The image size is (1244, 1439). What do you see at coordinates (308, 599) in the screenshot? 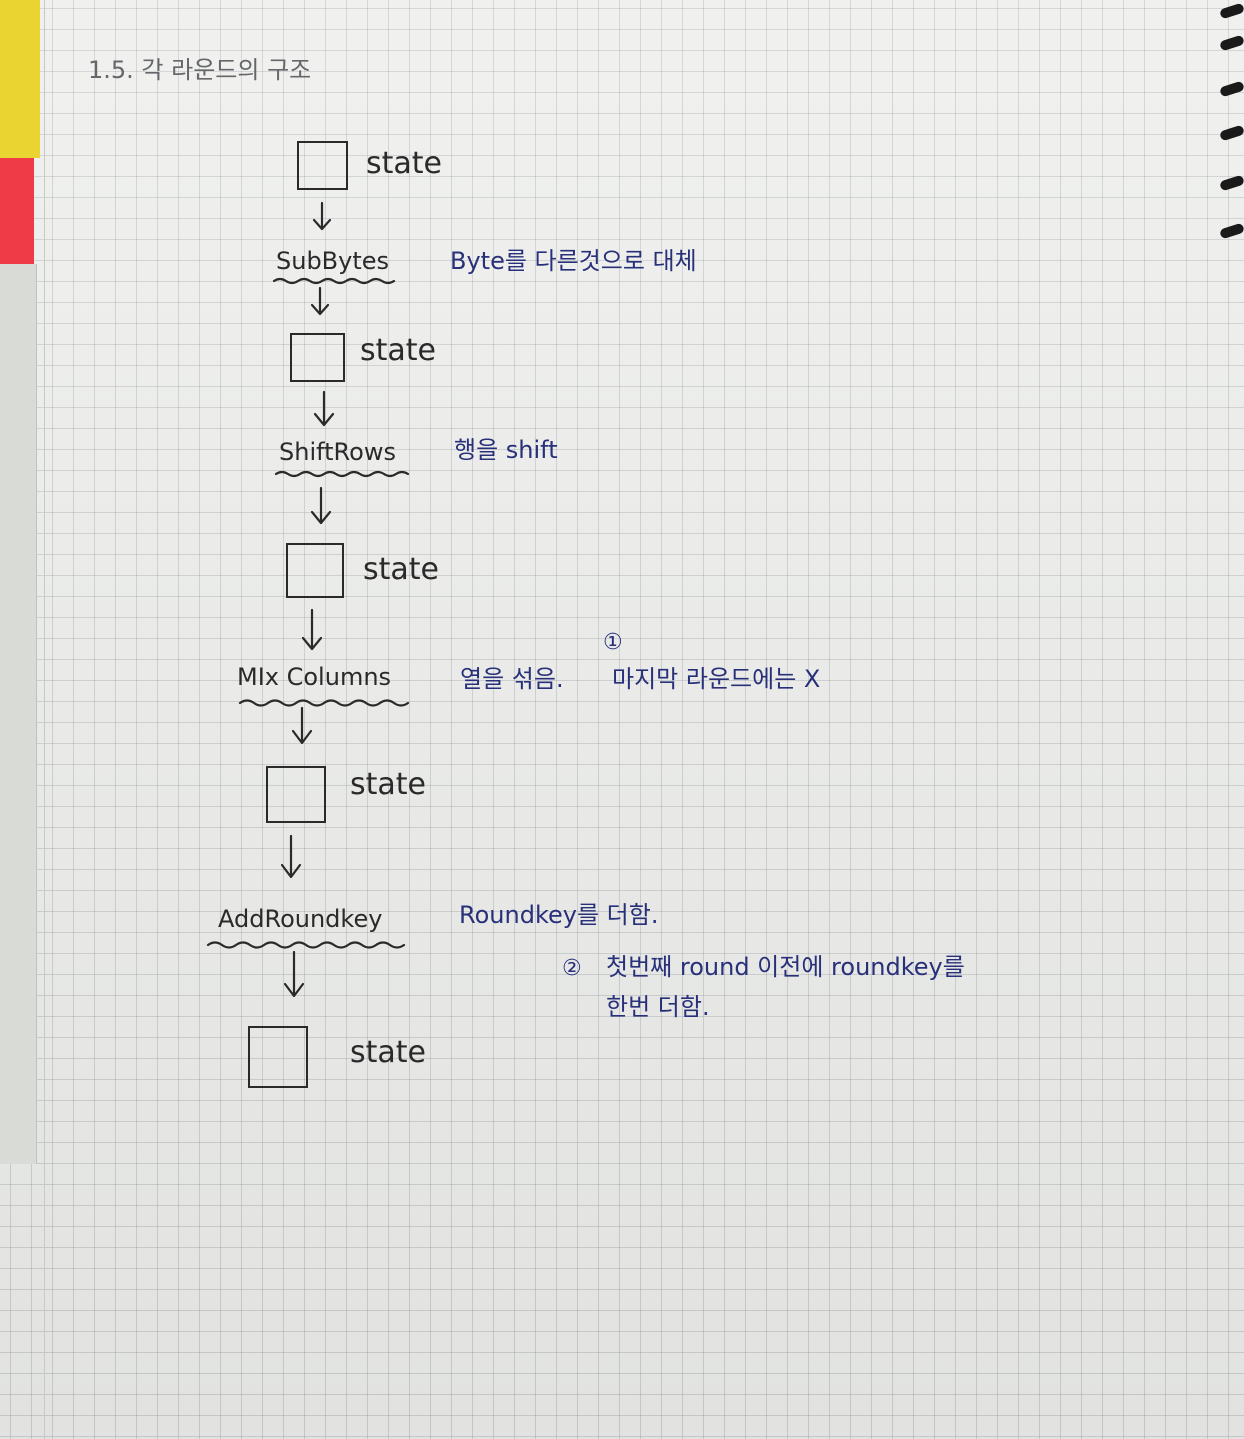
I see `ink-strokes` at bounding box center [308, 599].